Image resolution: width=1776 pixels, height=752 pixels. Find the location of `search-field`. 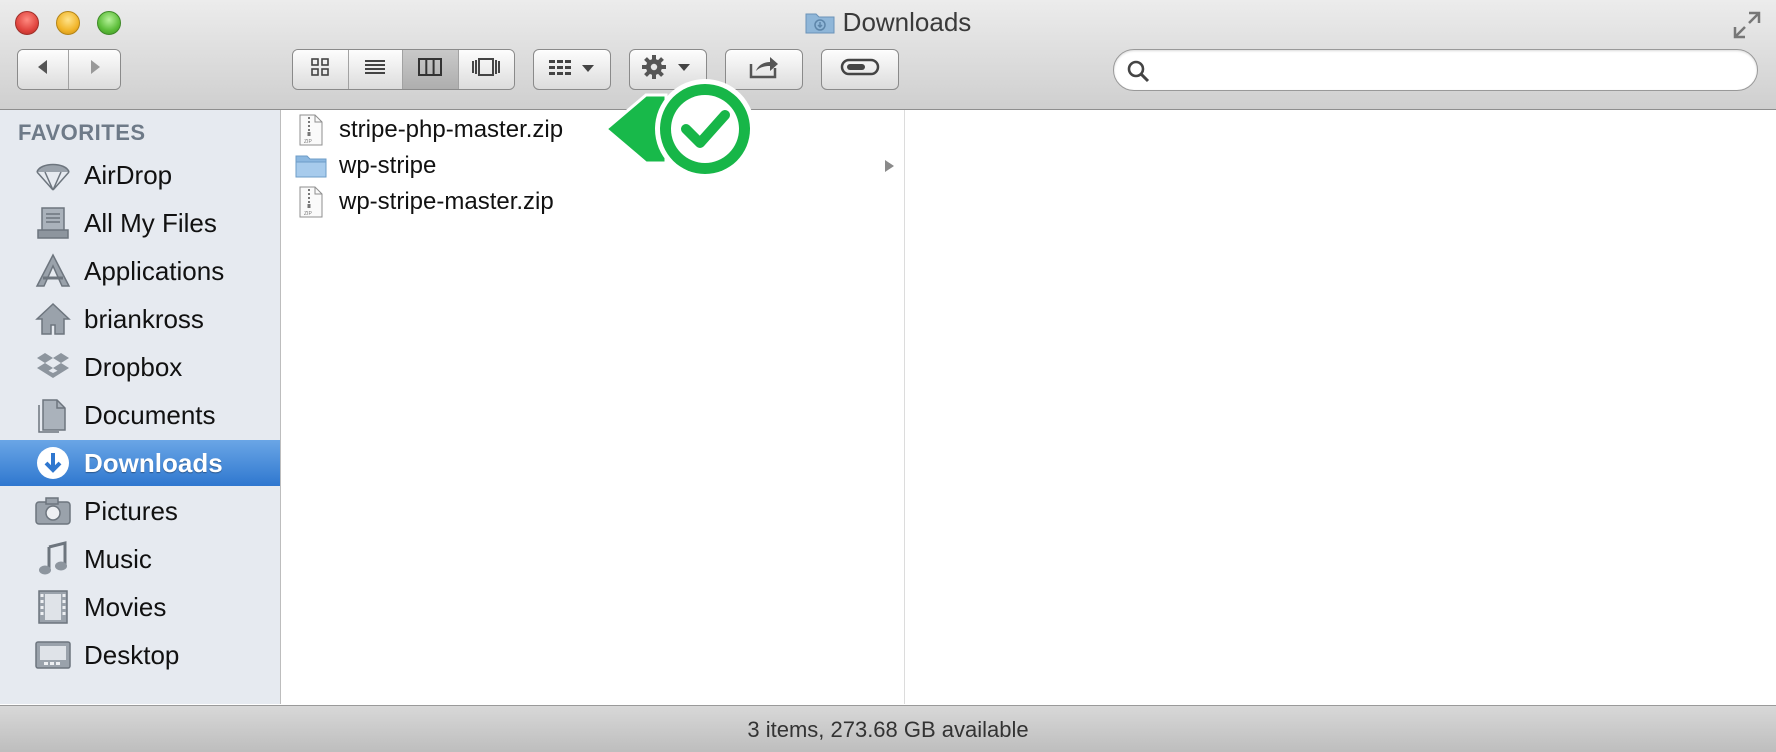

search-field is located at coordinates (1435, 70).